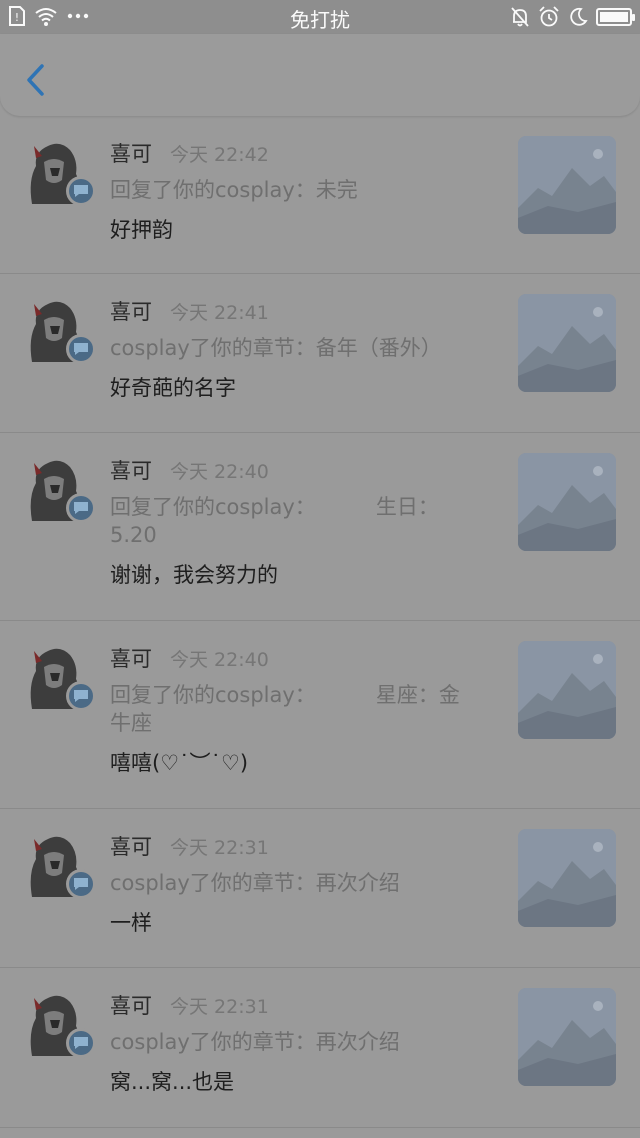 The image size is (640, 1138). Describe the element at coordinates (219, 313) in the screenshot. I see `timestamp: 今天 22:41` at that location.